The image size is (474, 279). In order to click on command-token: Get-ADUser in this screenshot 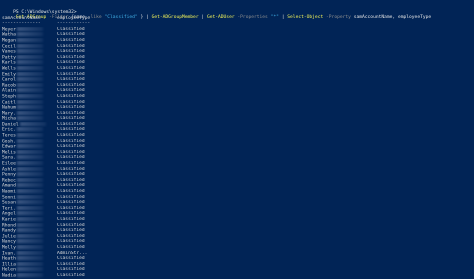, I will do `click(220, 18)`.